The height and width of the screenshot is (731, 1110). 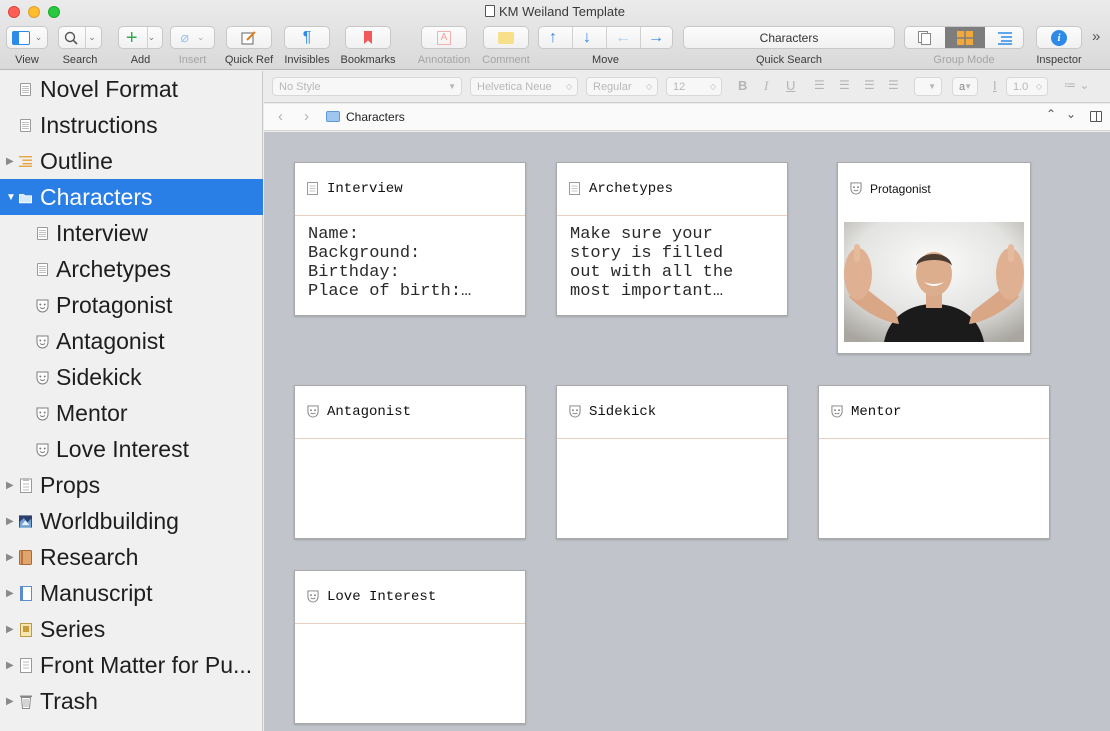 I want to click on index-card-title: Protagonist, so click(x=900, y=189).